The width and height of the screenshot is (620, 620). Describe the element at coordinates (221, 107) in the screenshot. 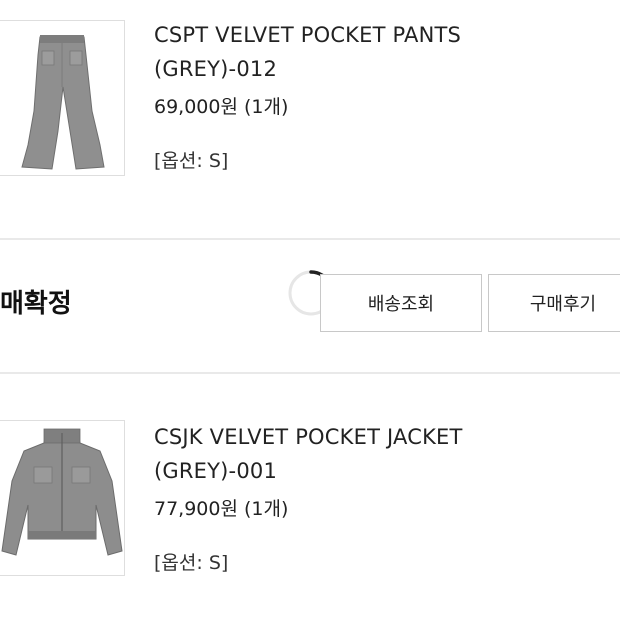

I see `product-price: 69,000원 (1개)` at that location.